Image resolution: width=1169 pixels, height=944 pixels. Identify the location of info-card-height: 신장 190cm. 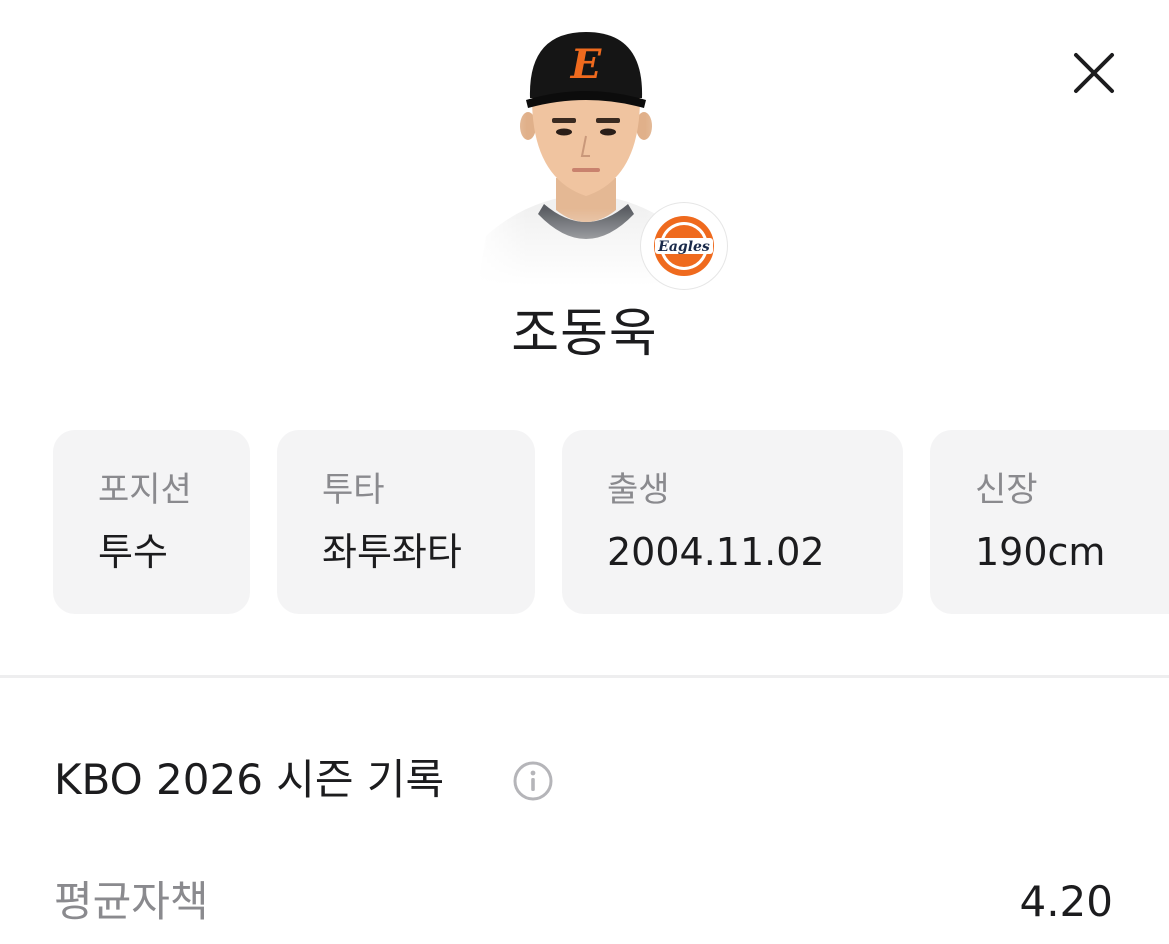
(1049, 522).